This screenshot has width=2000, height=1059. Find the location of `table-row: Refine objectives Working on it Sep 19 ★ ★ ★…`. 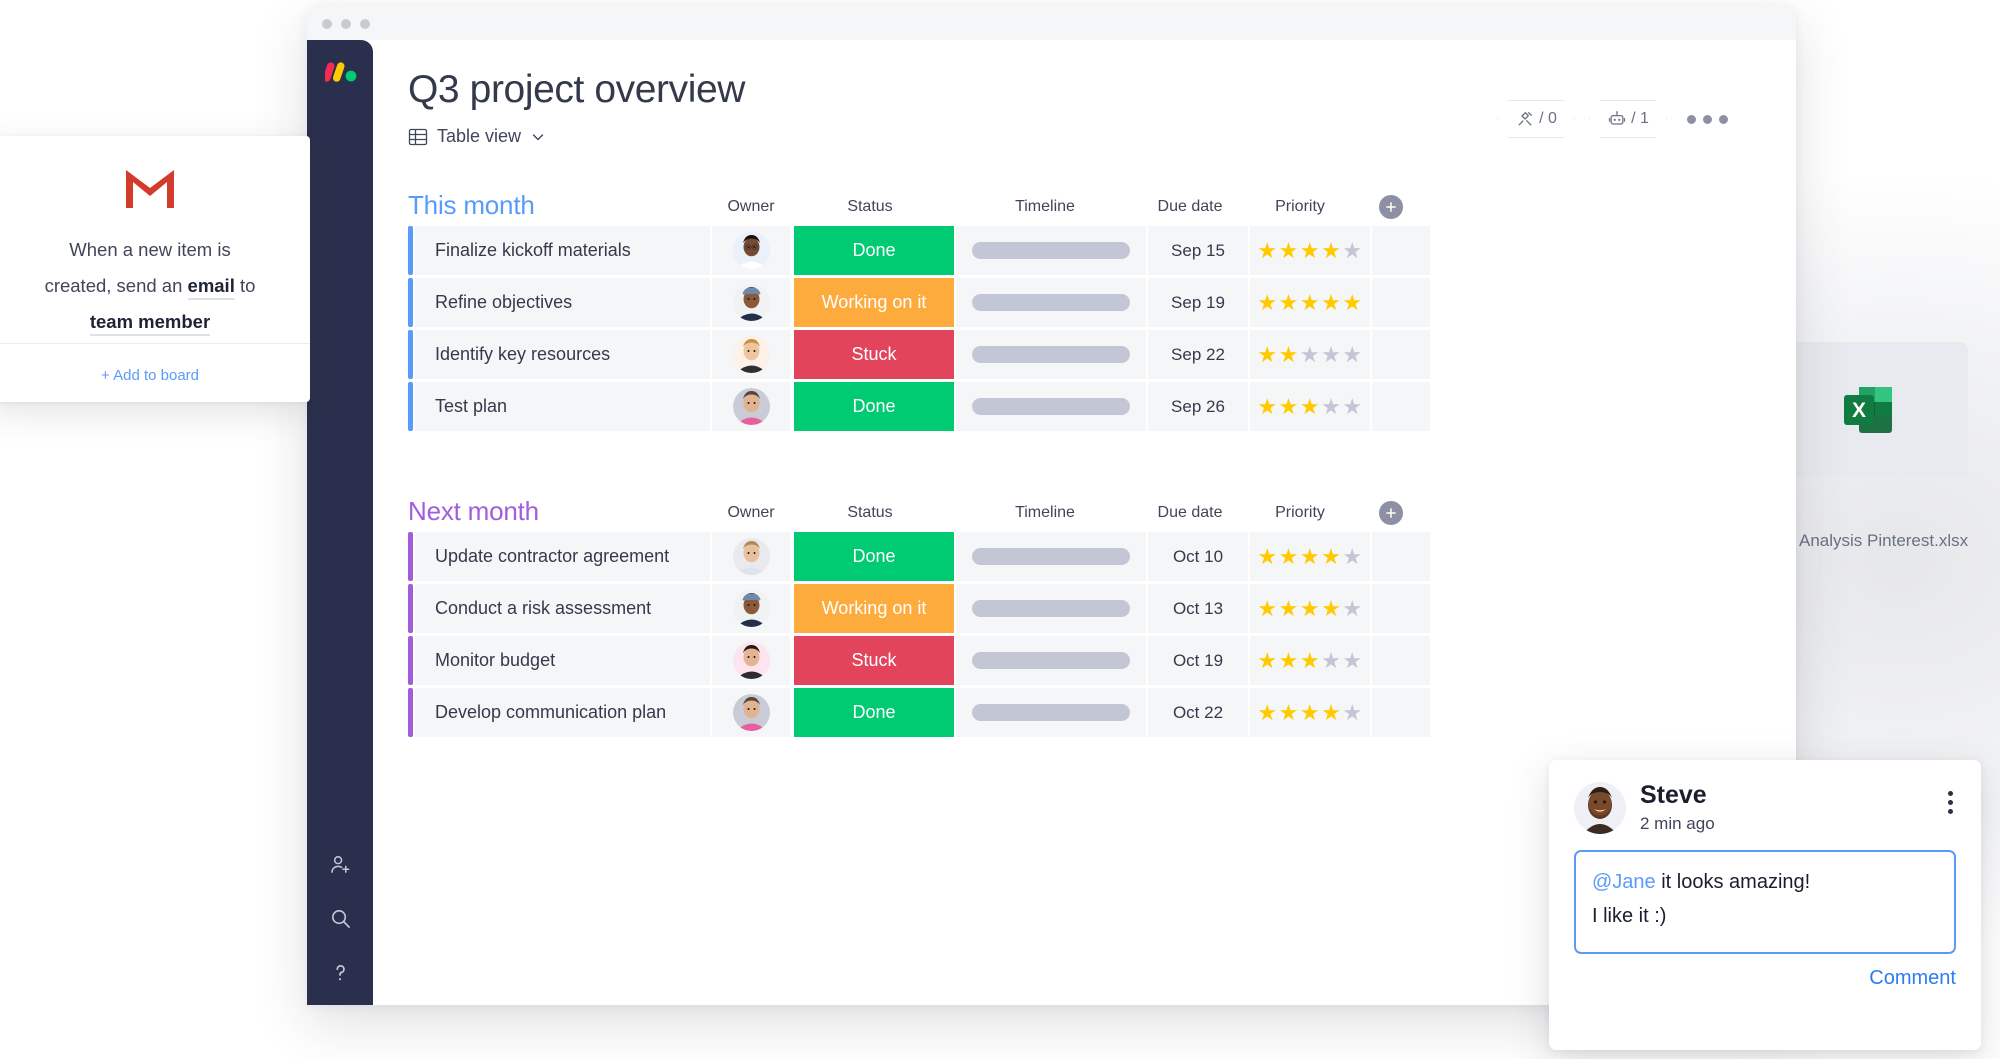

table-row: Refine objectives Working on it Sep 19 ★ ★ ★… is located at coordinates (1102, 302).